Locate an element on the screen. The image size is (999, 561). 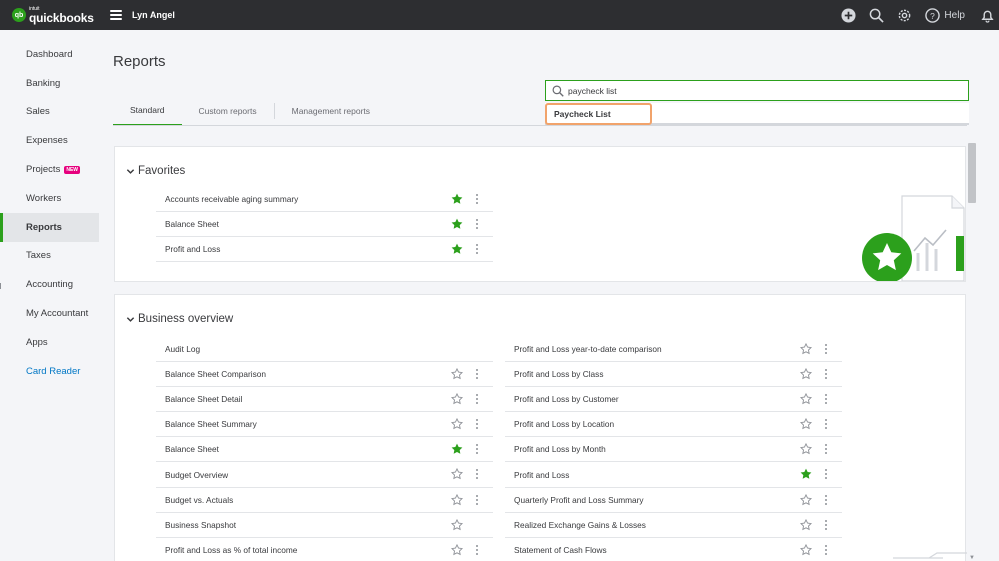
report-row: Profit and Loss by Class is located at coordinates (673, 375).